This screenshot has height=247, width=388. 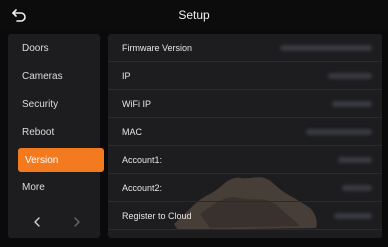 I want to click on chevron-right-icon, so click(x=77, y=222).